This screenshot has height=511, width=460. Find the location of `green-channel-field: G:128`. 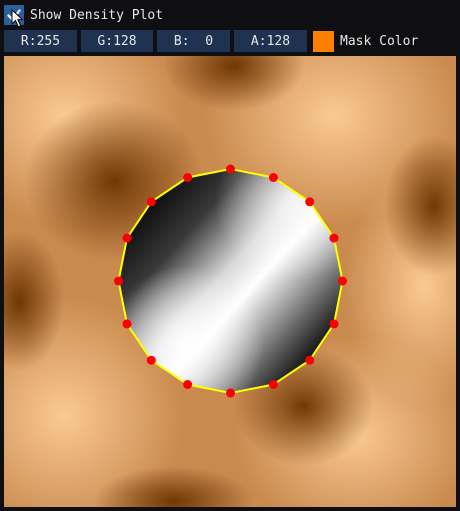

green-channel-field: G:128 is located at coordinates (117, 41).